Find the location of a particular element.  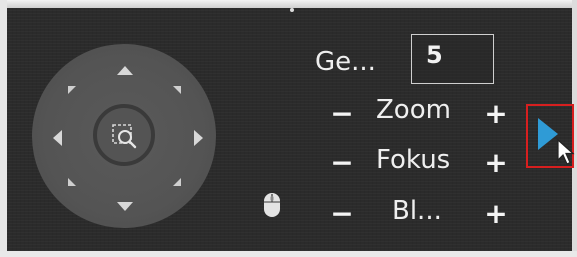

iris-plus-button: + is located at coordinates (496, 214).